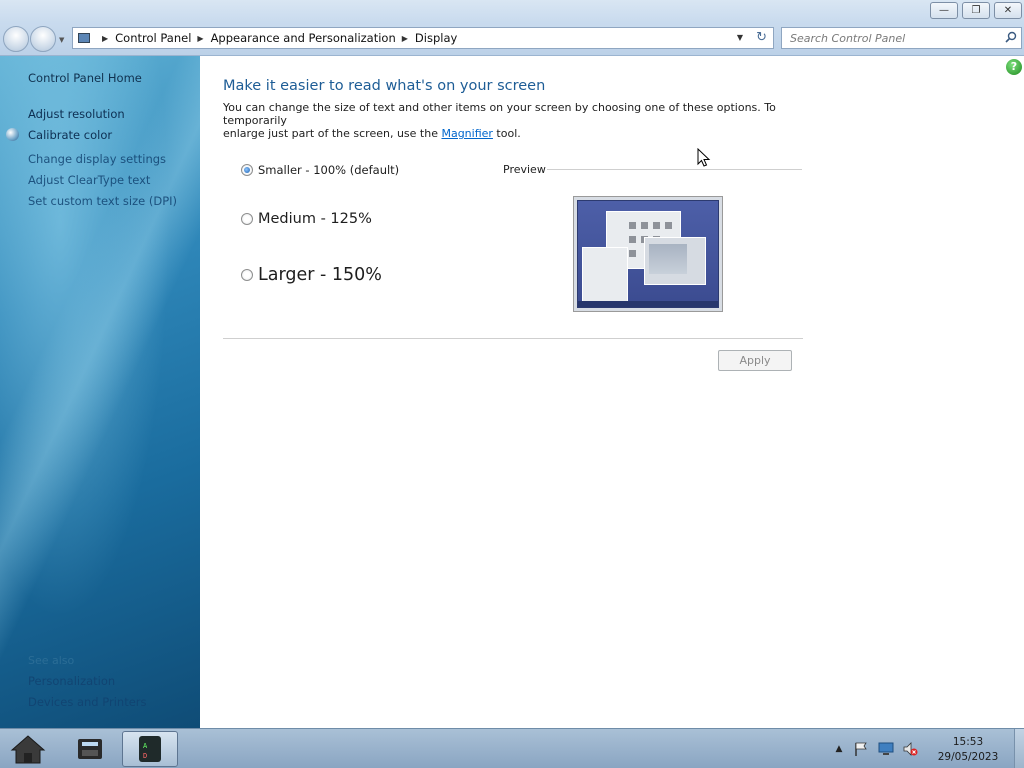 Image resolution: width=1024 pixels, height=768 pixels. I want to click on apply-button: Apply, so click(755, 360).